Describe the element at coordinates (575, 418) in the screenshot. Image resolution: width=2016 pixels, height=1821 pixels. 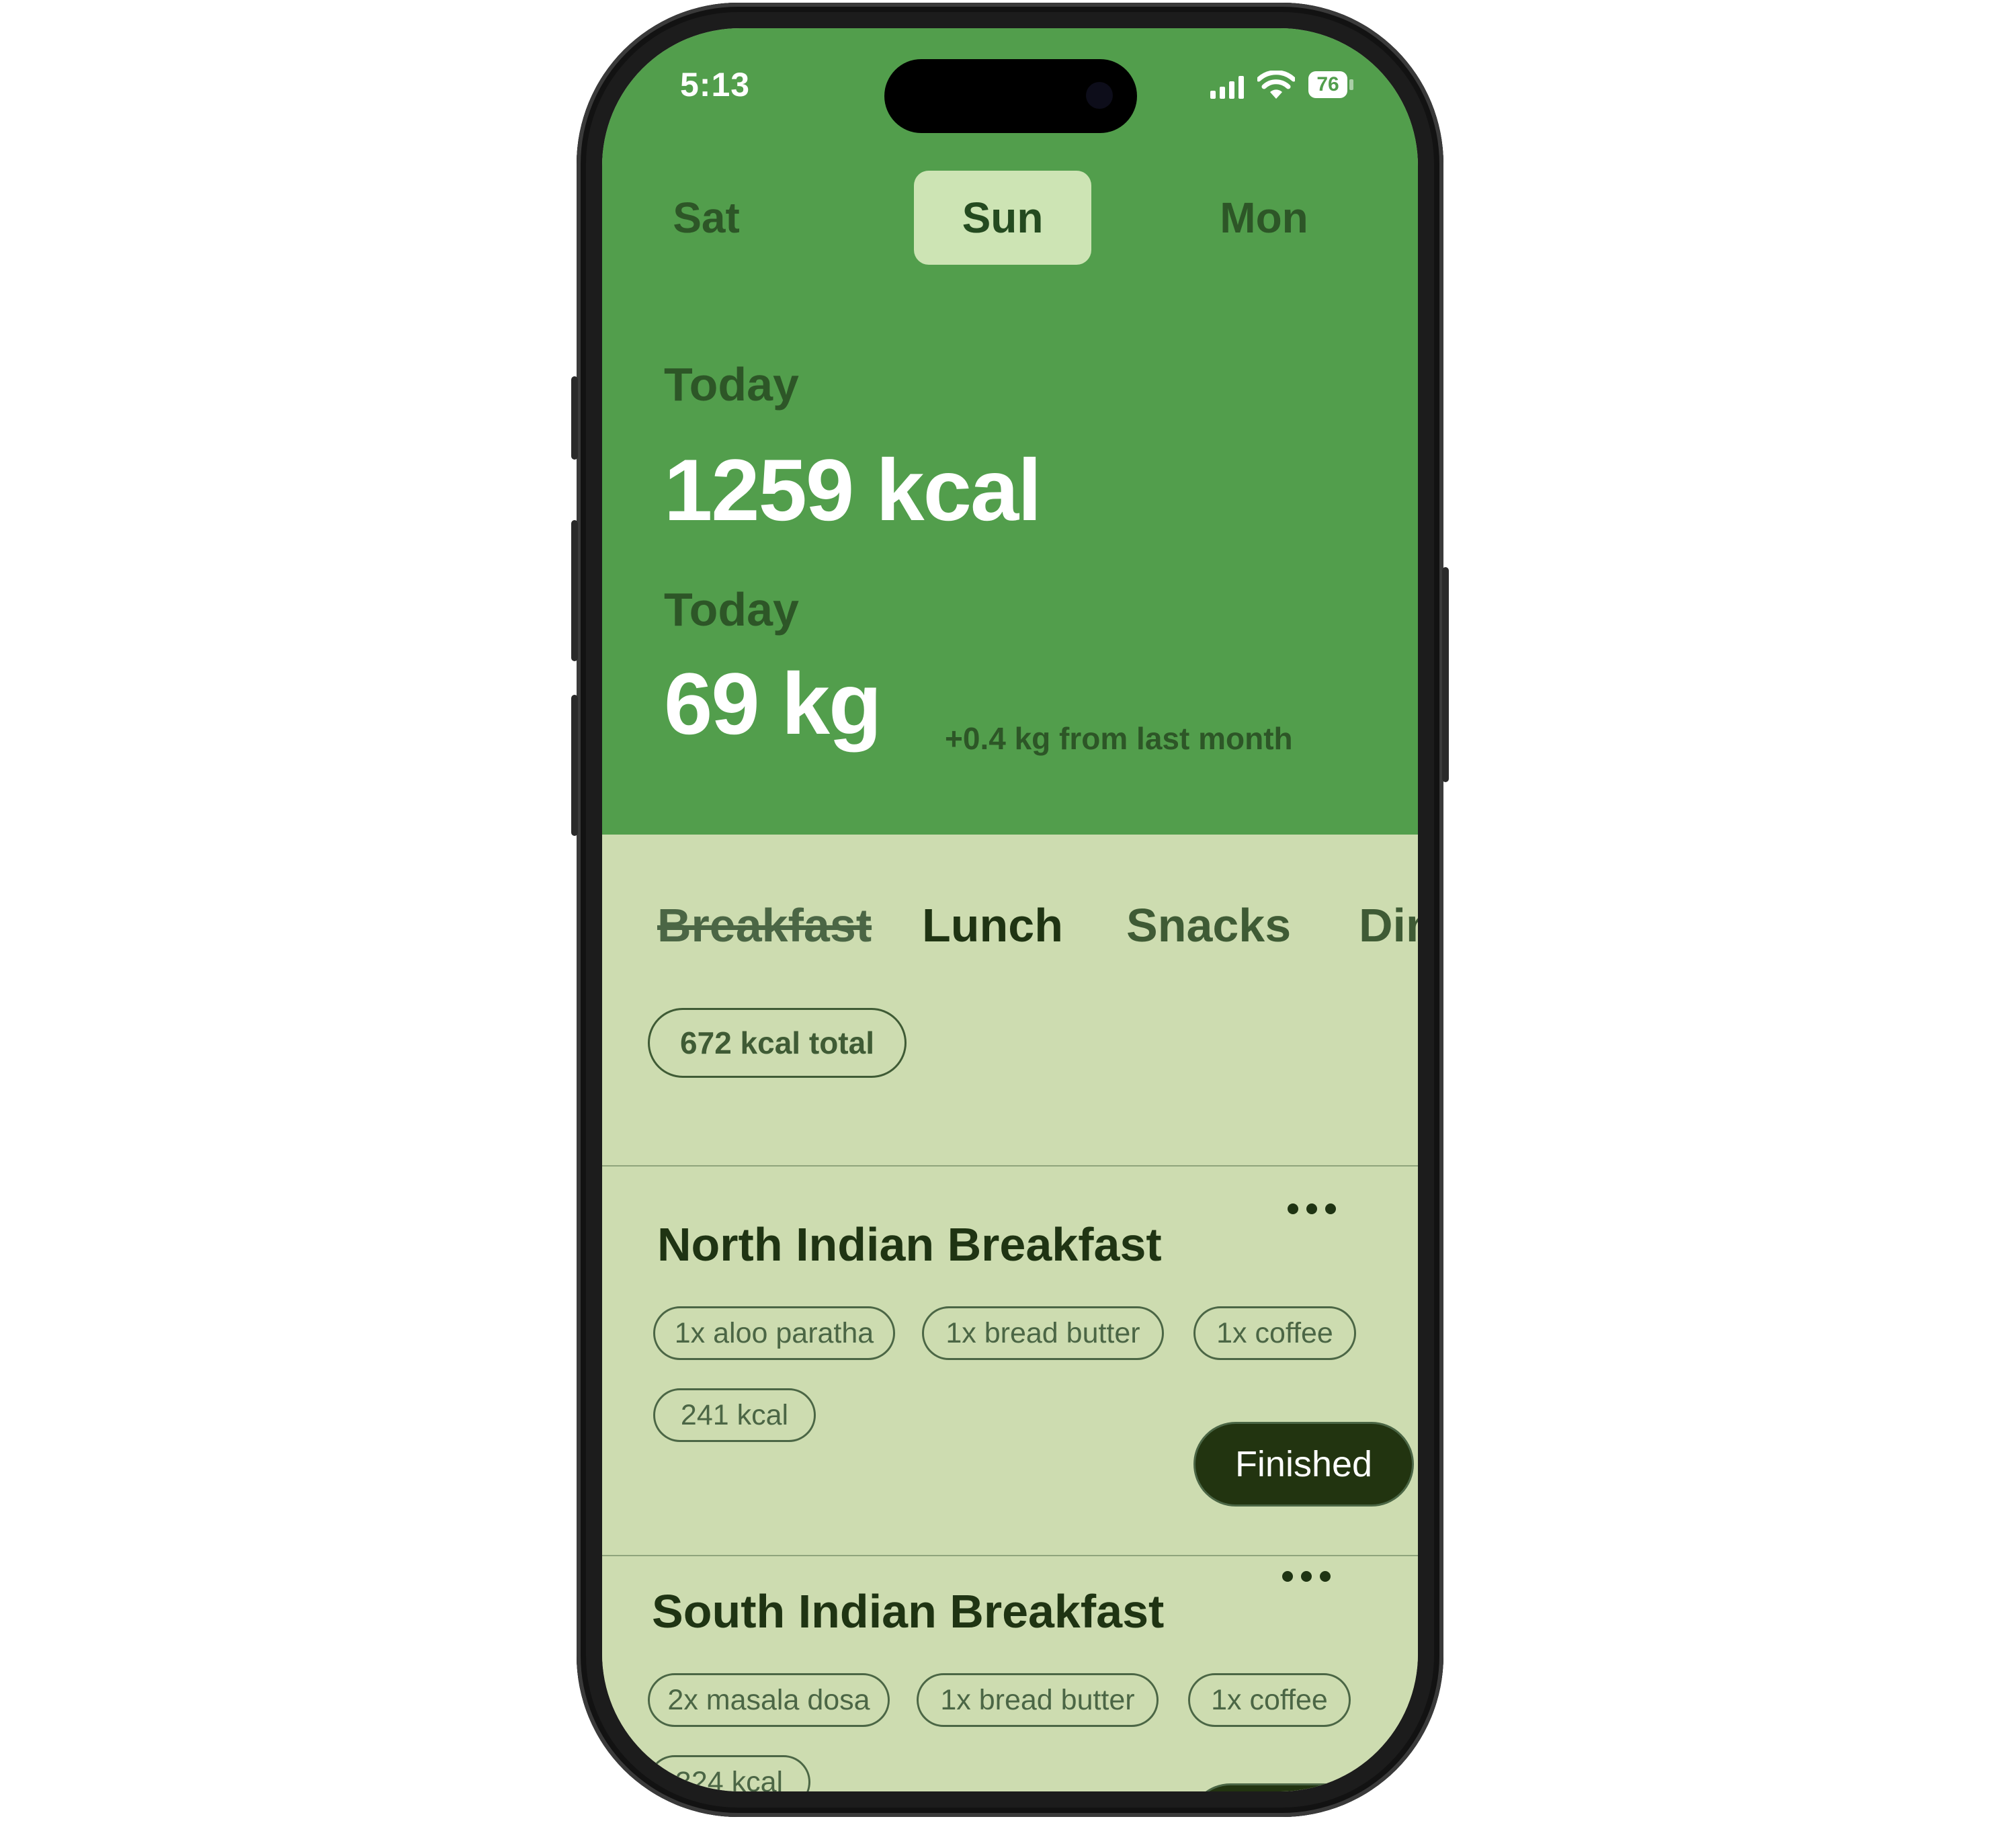
I see `action-button` at that location.